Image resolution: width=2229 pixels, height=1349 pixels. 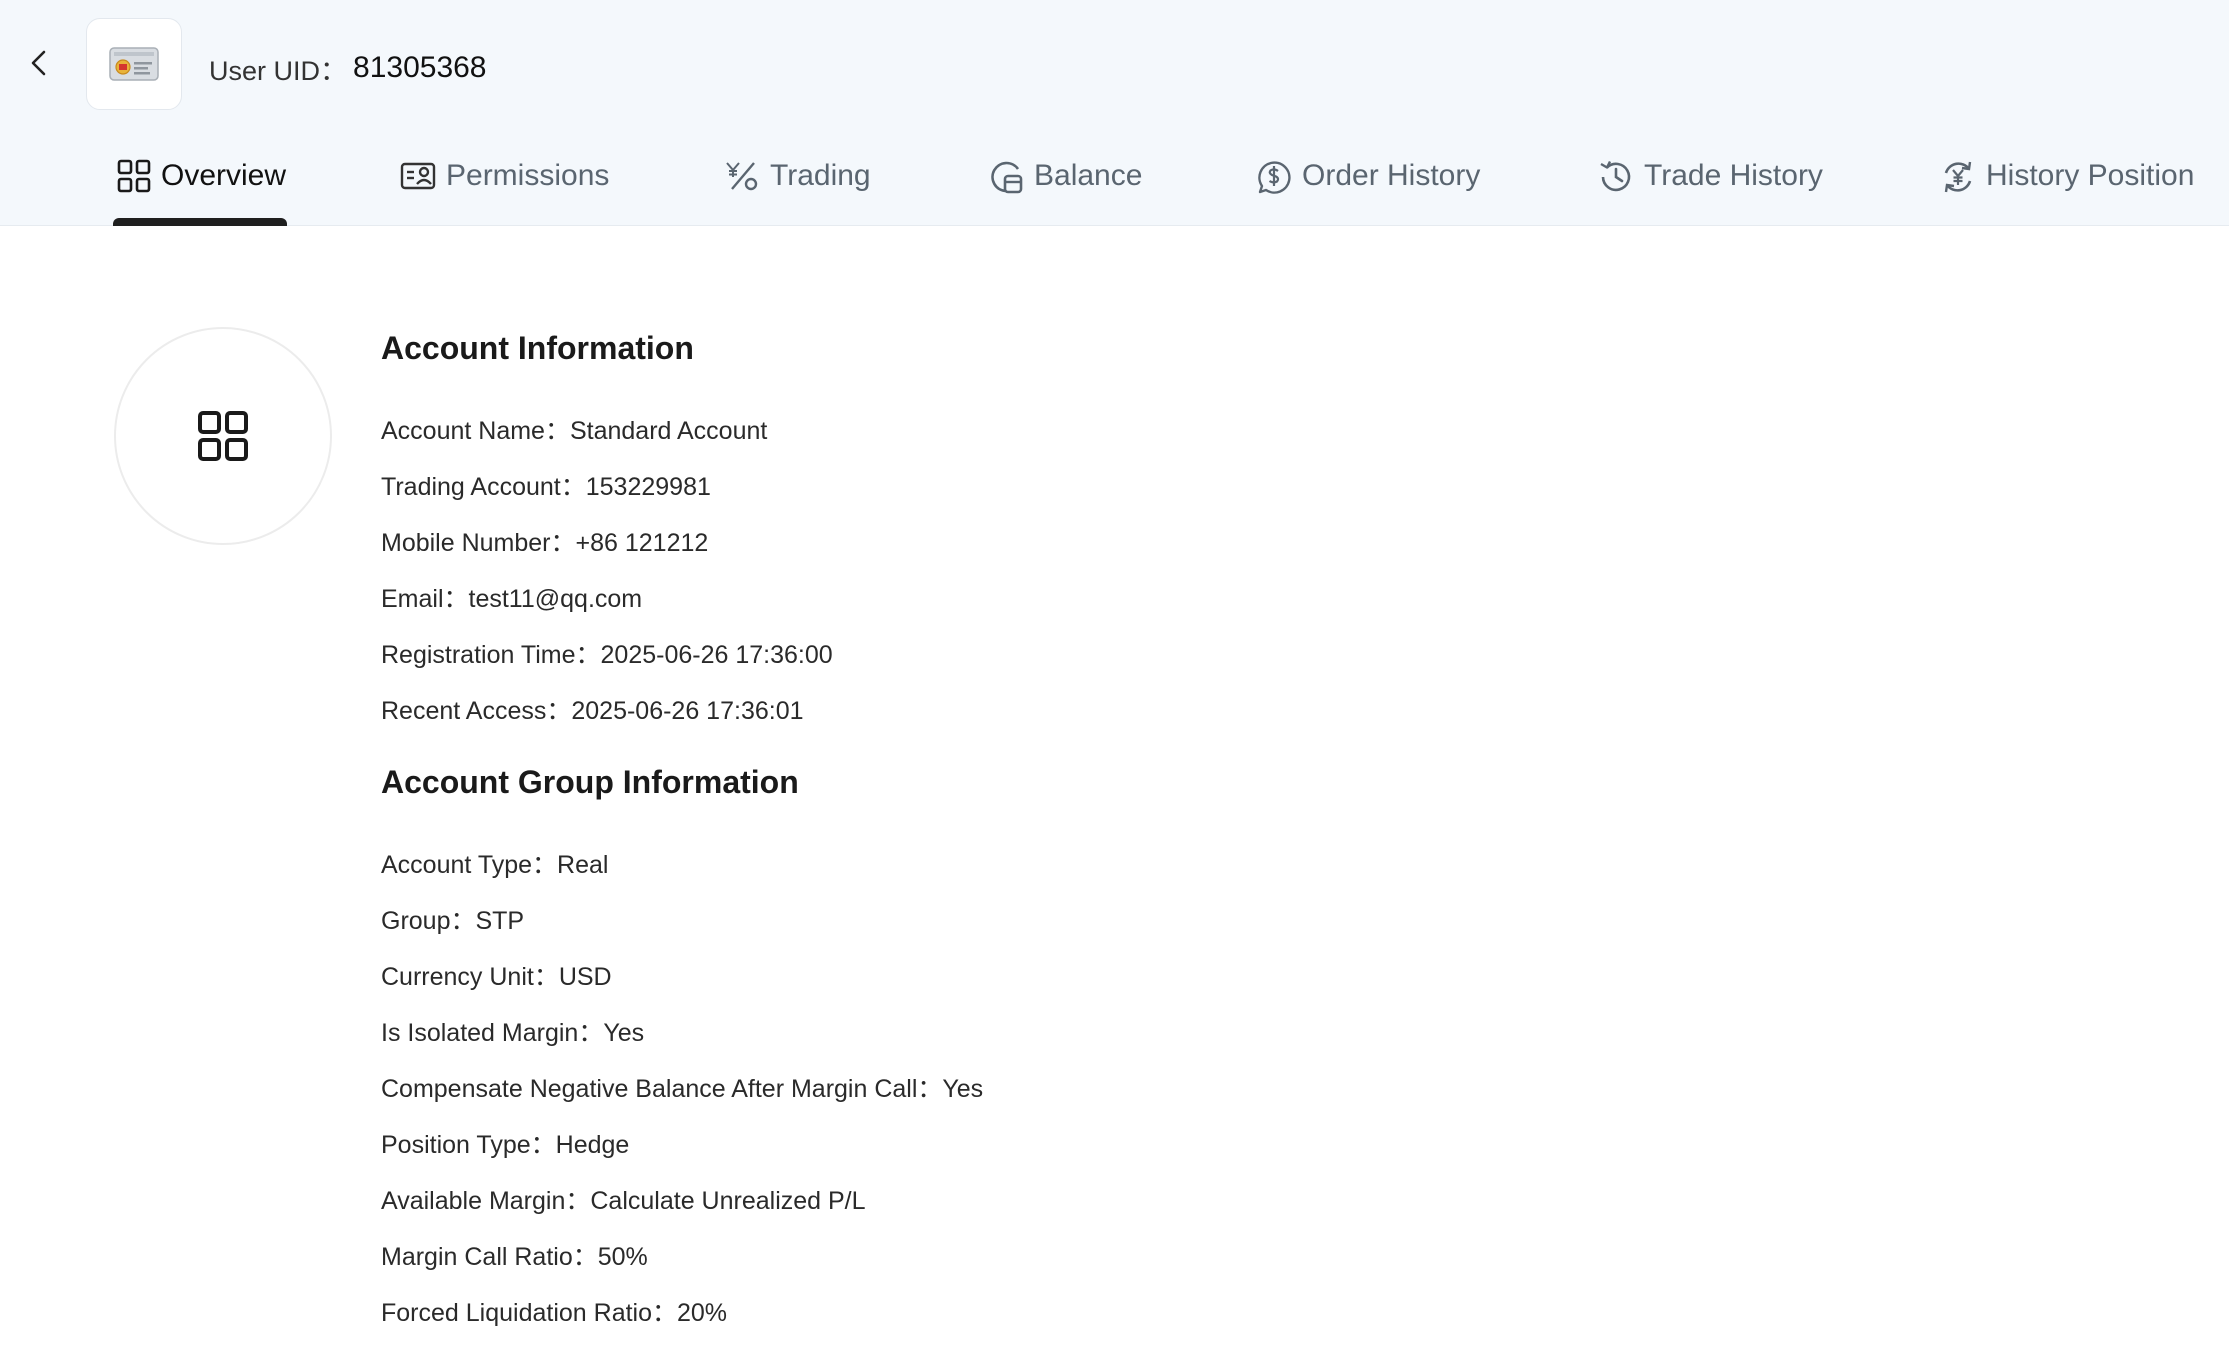 I want to click on account-avatar-circle, so click(x=223, y=436).